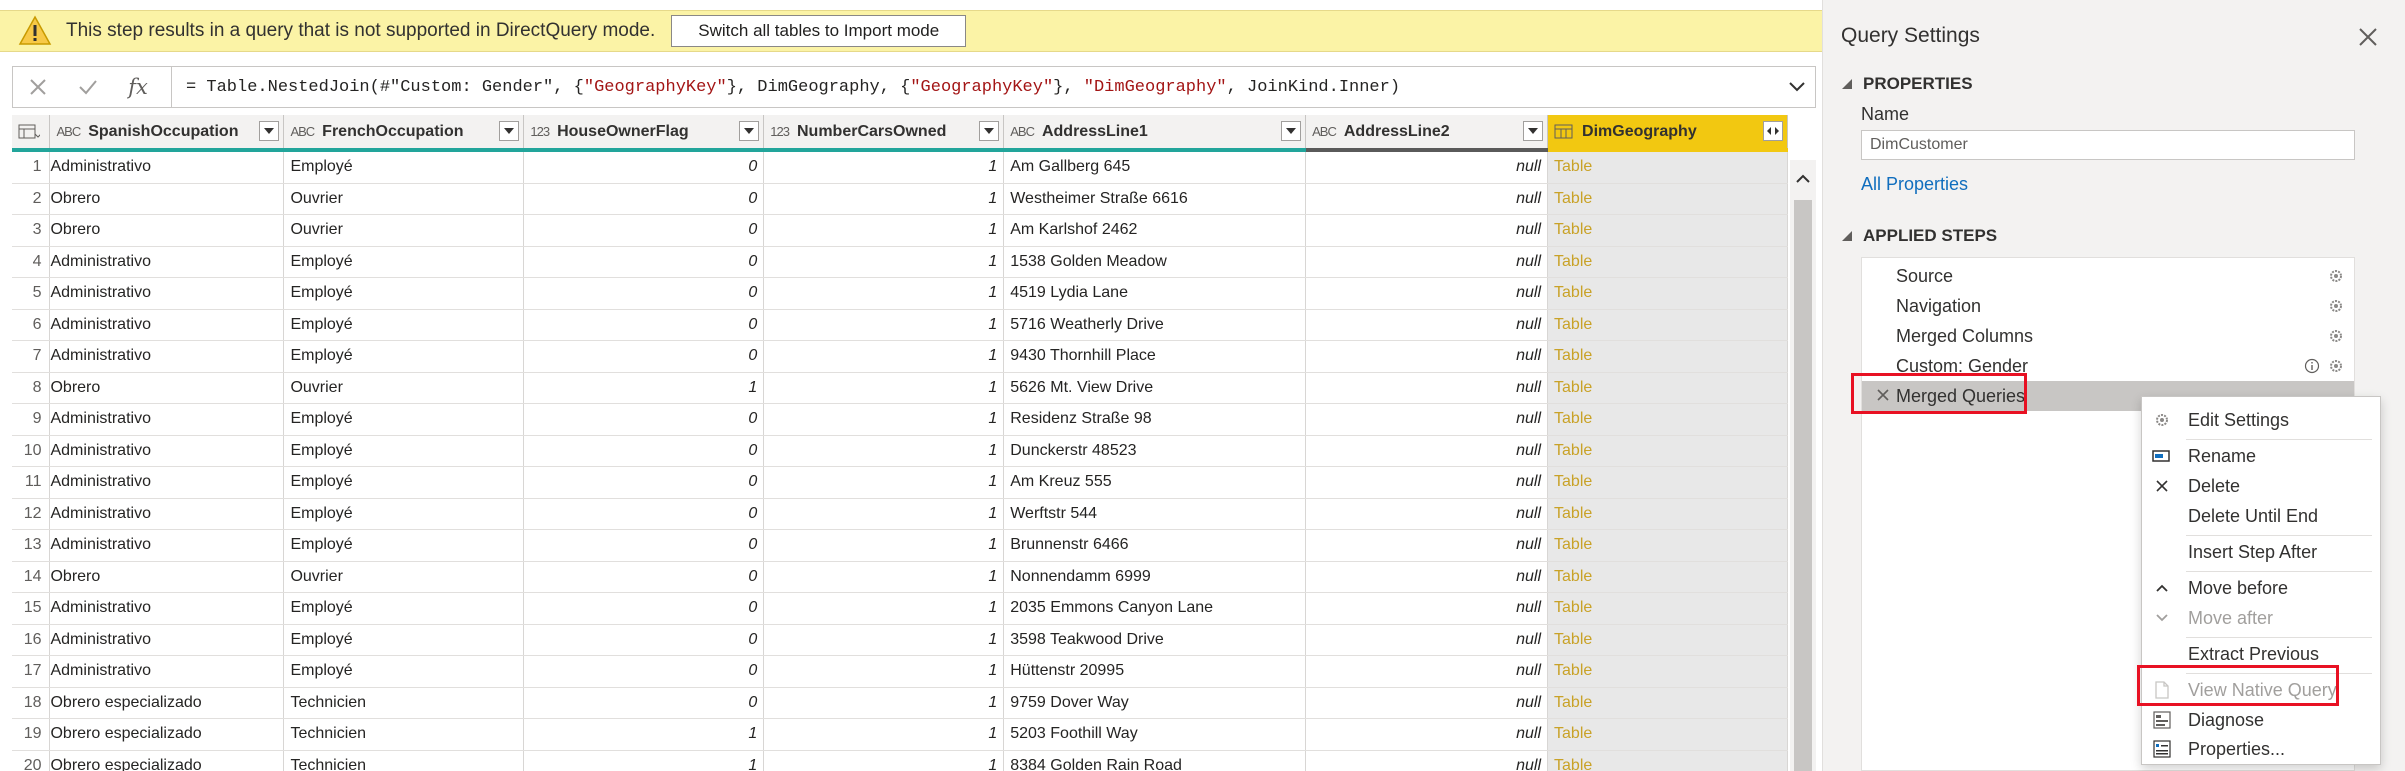 The width and height of the screenshot is (2405, 771). What do you see at coordinates (1155, 760) in the screenshot?
I see `cell-addressline1: 8384 Golden Rain Road` at bounding box center [1155, 760].